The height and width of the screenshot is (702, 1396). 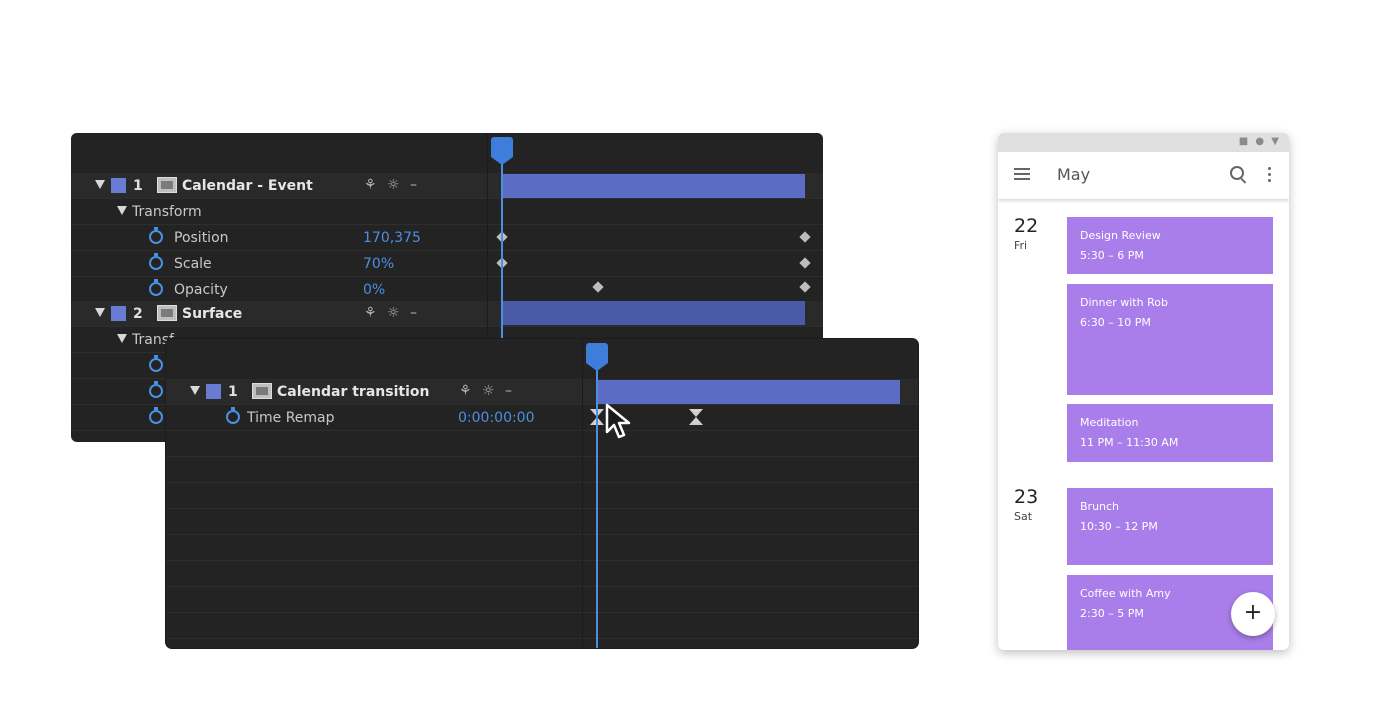 I want to click on property-row-time-remap: Time Remap 0:00:00:00, so click(x=542, y=418).